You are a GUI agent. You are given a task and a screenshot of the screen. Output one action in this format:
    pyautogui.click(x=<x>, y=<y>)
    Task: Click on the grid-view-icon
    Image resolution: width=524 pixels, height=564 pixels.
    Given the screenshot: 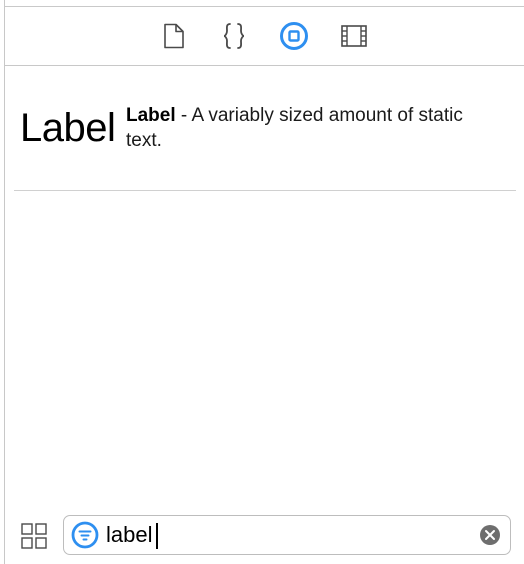 What is the action you would take?
    pyautogui.click(x=34, y=536)
    